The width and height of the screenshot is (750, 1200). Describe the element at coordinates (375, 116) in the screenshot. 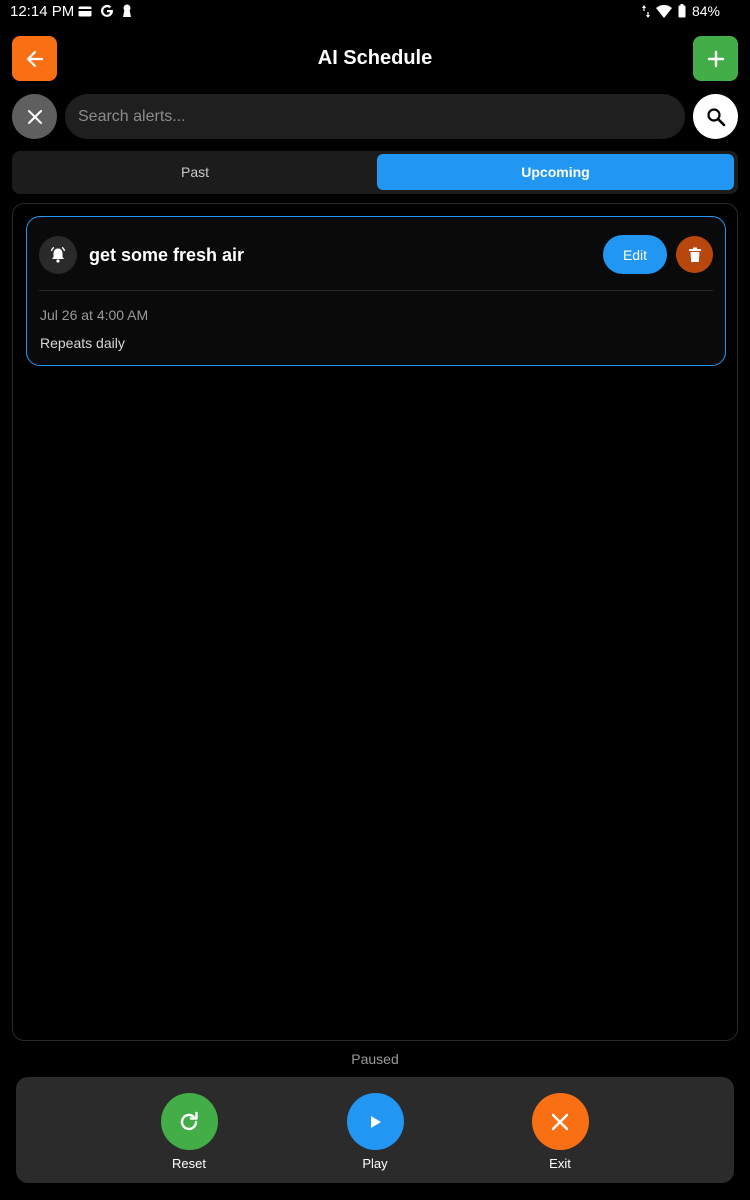

I see `search-input` at that location.